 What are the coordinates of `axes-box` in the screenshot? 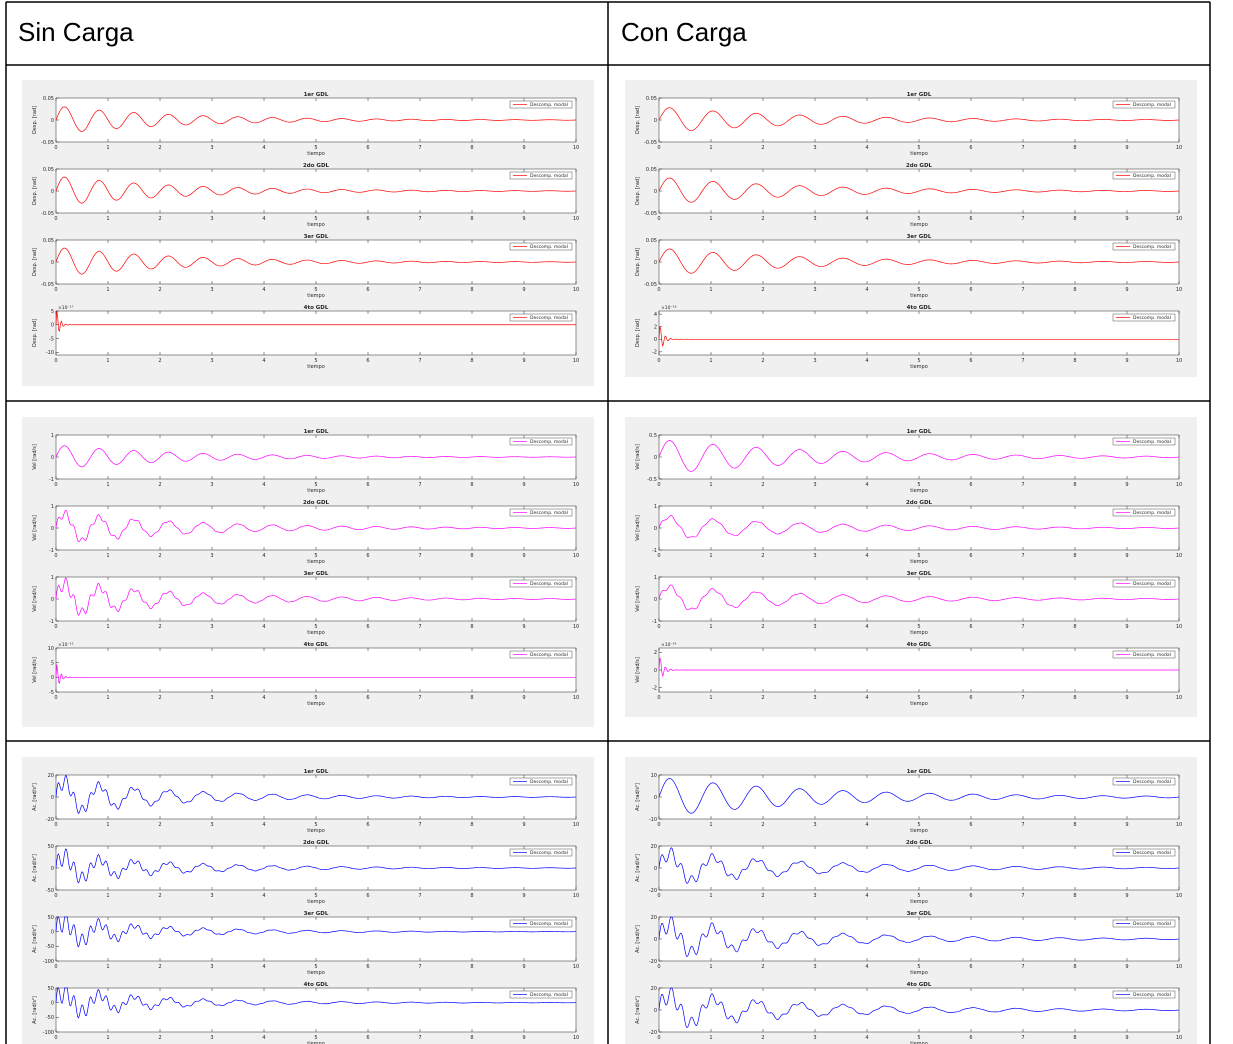 It's located at (316, 670).